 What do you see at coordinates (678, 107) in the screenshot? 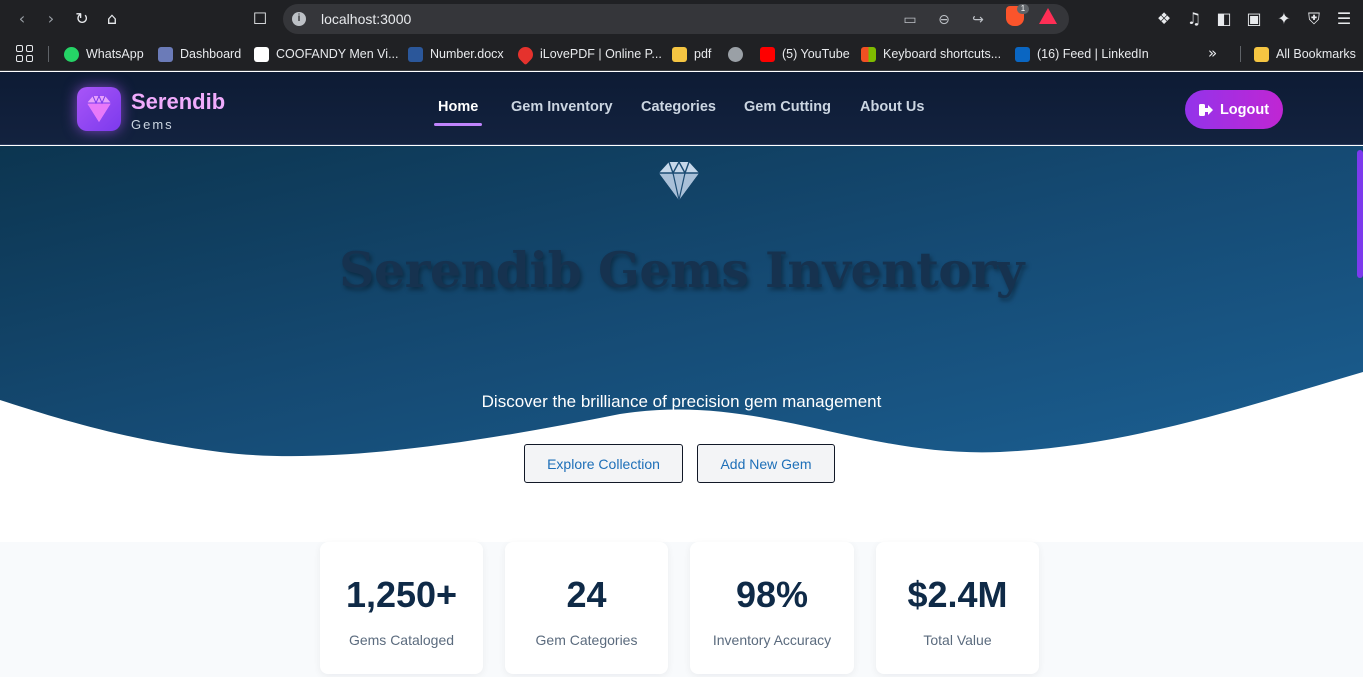
I see `nav-categories: Categories` at bounding box center [678, 107].